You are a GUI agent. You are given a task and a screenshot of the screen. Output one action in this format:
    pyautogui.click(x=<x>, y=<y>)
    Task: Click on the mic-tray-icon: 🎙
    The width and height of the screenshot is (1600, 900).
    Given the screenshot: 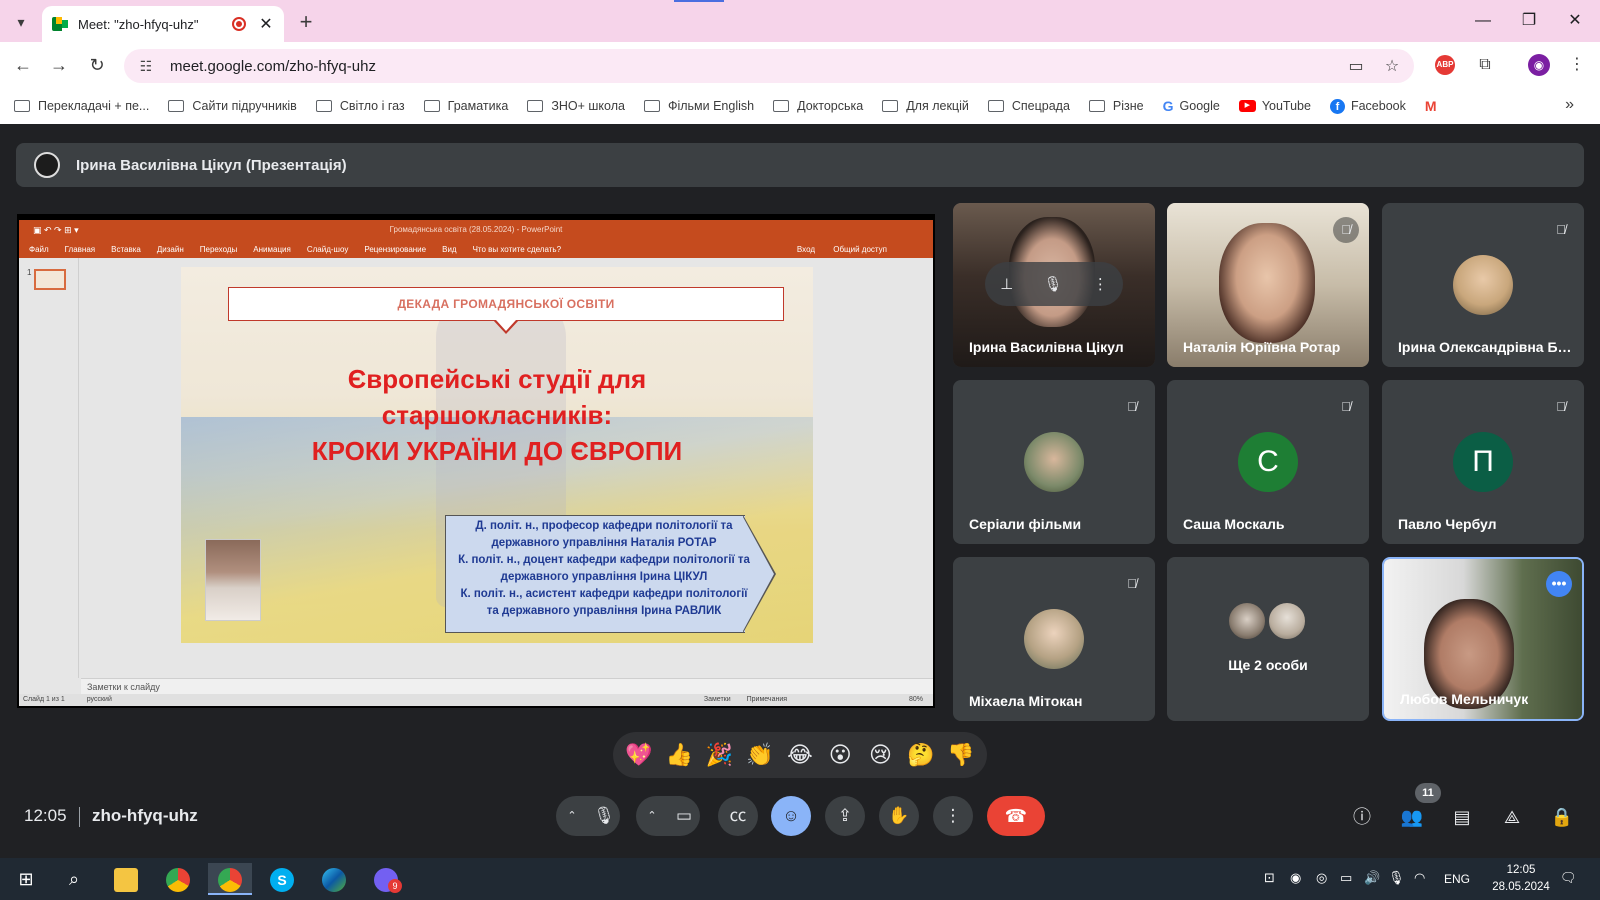 What is the action you would take?
    pyautogui.click(x=1396, y=878)
    